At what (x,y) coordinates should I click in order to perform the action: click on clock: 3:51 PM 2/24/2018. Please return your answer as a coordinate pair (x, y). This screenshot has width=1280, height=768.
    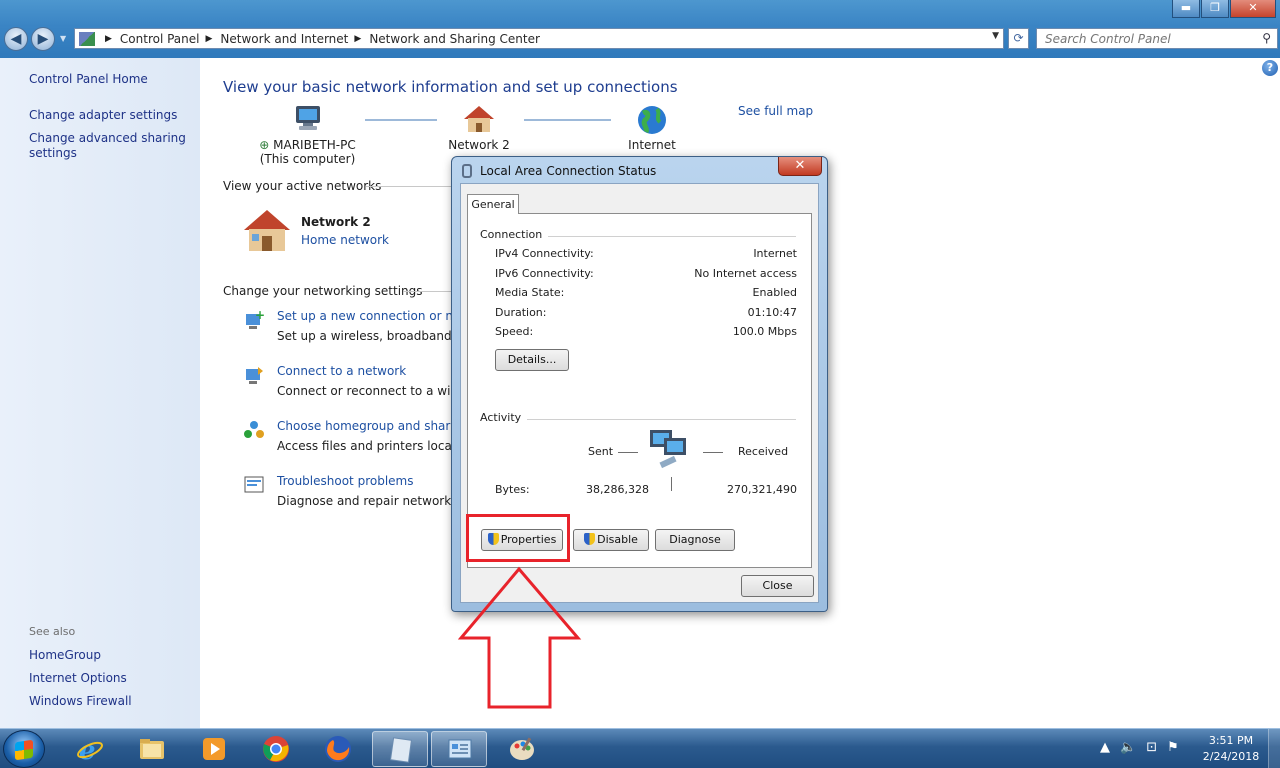
    Looking at the image, I should click on (1231, 749).